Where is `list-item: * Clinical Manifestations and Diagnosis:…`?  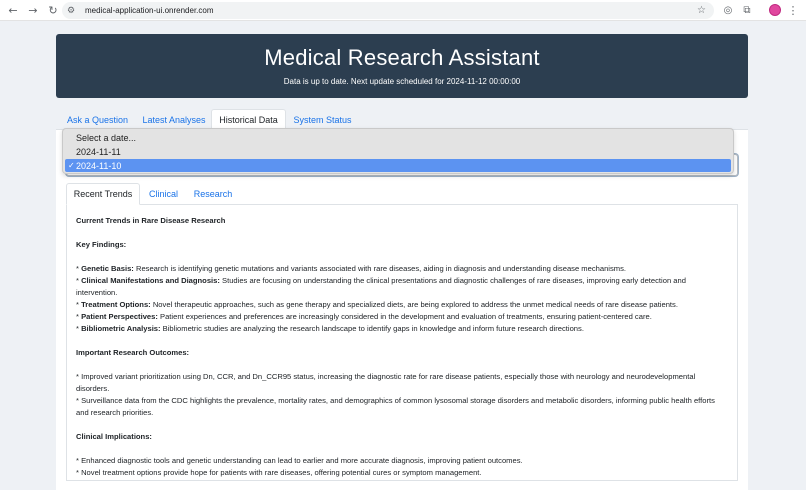 list-item: * Clinical Manifestations and Diagnosis:… is located at coordinates (381, 286).